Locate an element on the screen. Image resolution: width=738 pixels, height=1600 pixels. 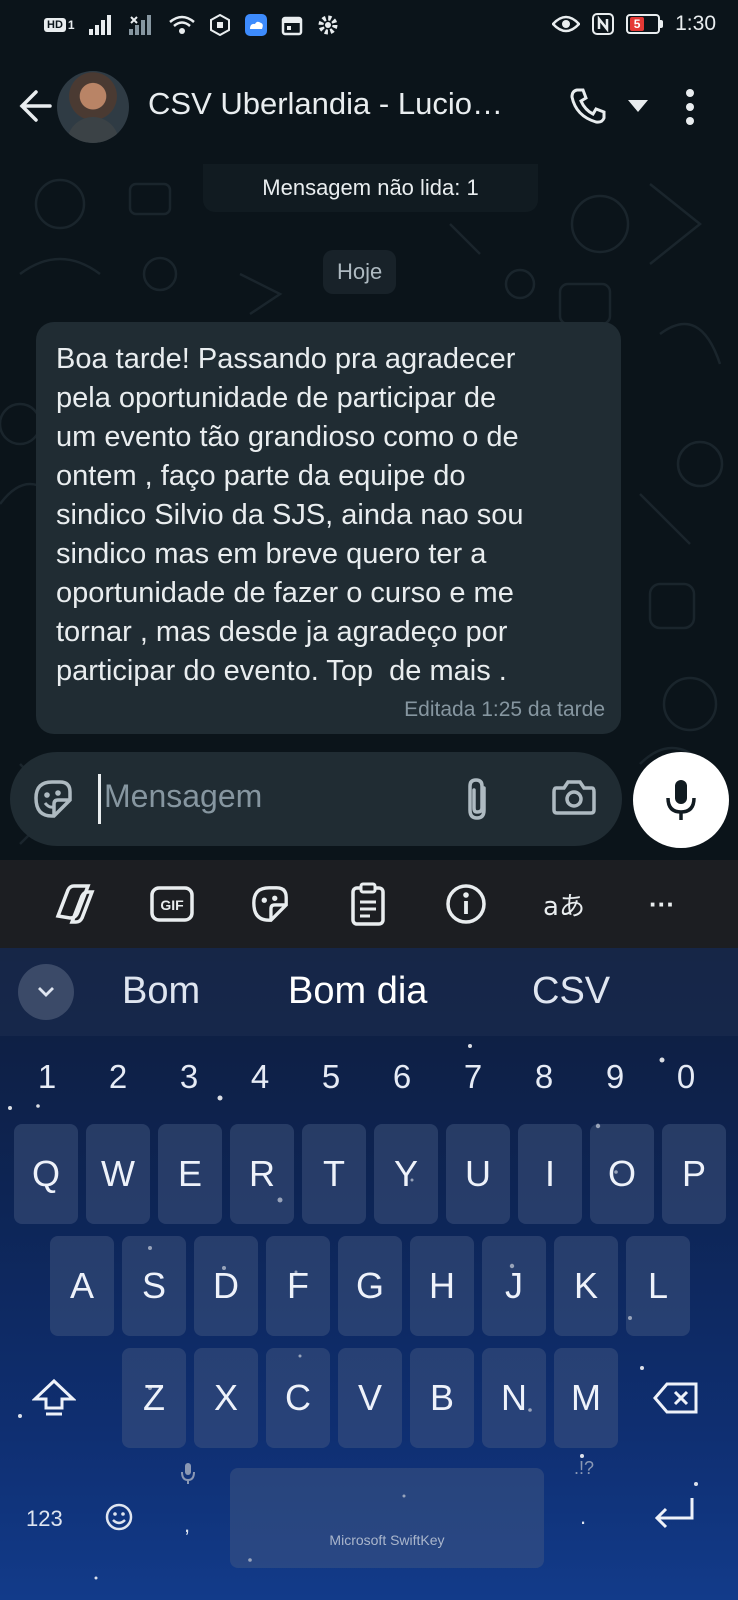
key-s: S is located at coordinates (154, 1286).